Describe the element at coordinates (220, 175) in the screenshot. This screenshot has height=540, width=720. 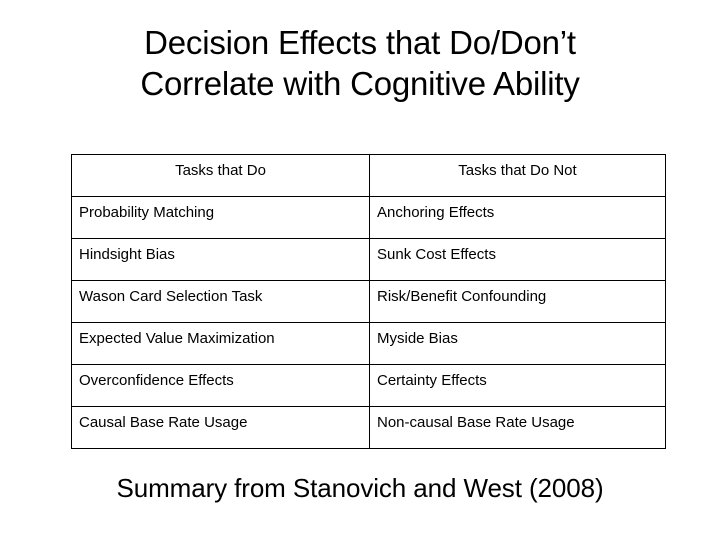
I see `column-header-tasks-that-do: Tasks that Do` at that location.